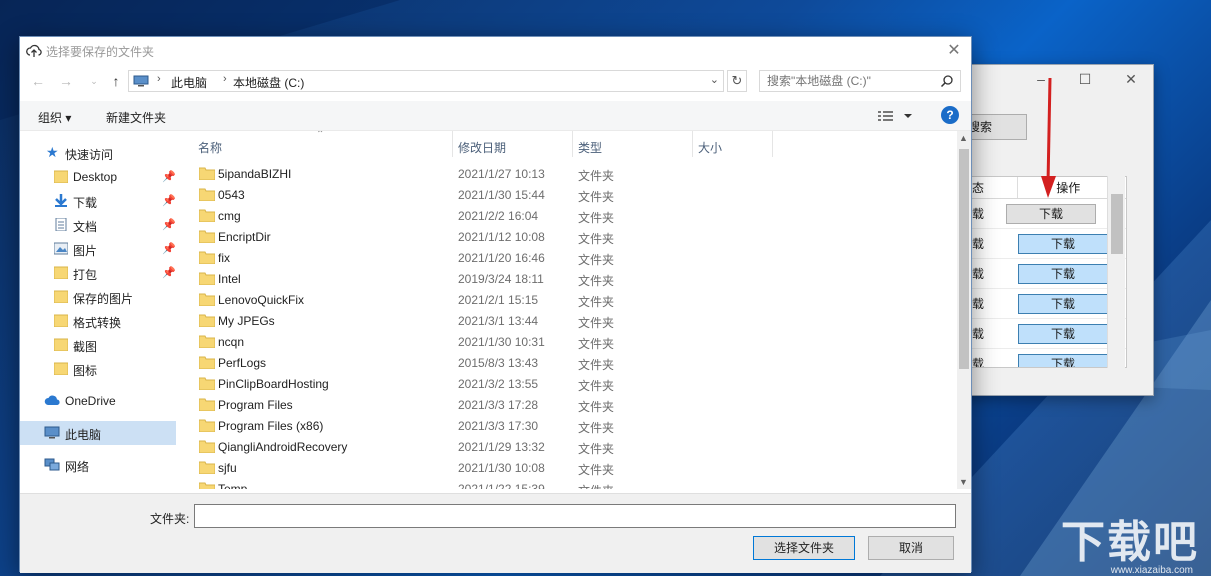 Image resolution: width=1211 pixels, height=576 pixels. Describe the element at coordinates (567, 173) in the screenshot. I see `file-row: 5ipandaBIZHI 2021/1/27 10:13 文件夹` at that location.